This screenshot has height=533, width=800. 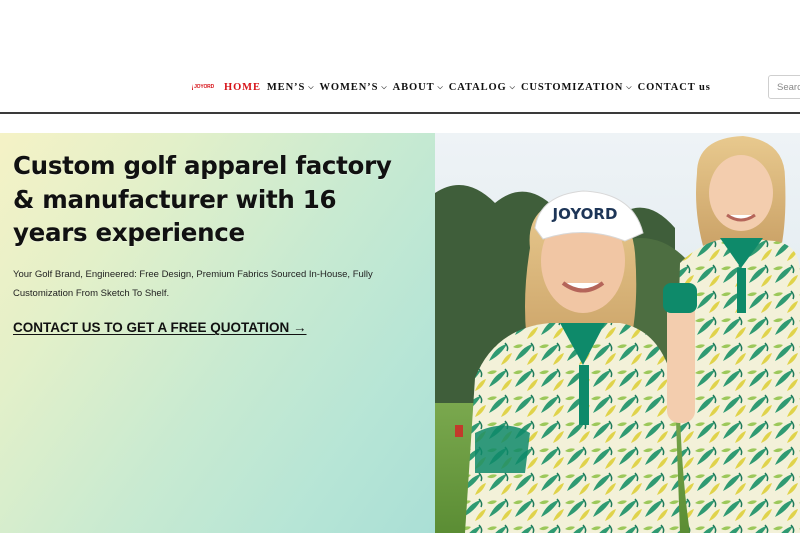 What do you see at coordinates (576, 87) in the screenshot?
I see `nav-customization: CUSTOMIZATION ⌵` at bounding box center [576, 87].